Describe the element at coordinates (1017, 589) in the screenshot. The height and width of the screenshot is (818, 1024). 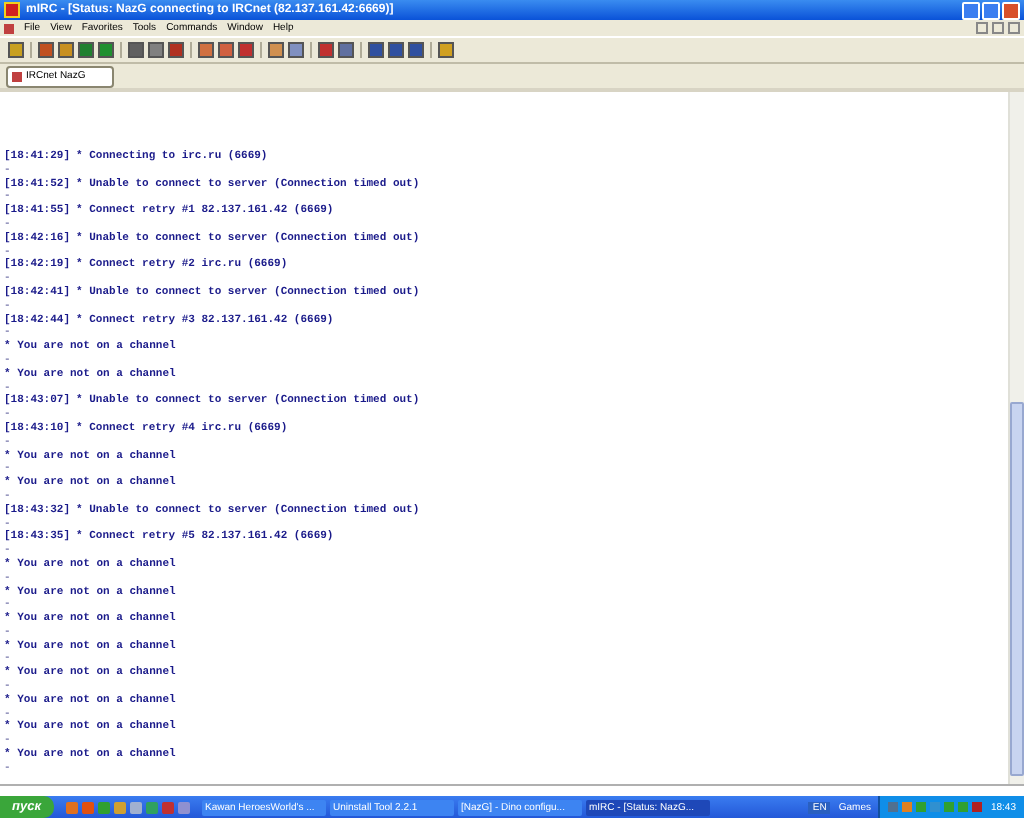
I see `scrollbar-thumb` at that location.